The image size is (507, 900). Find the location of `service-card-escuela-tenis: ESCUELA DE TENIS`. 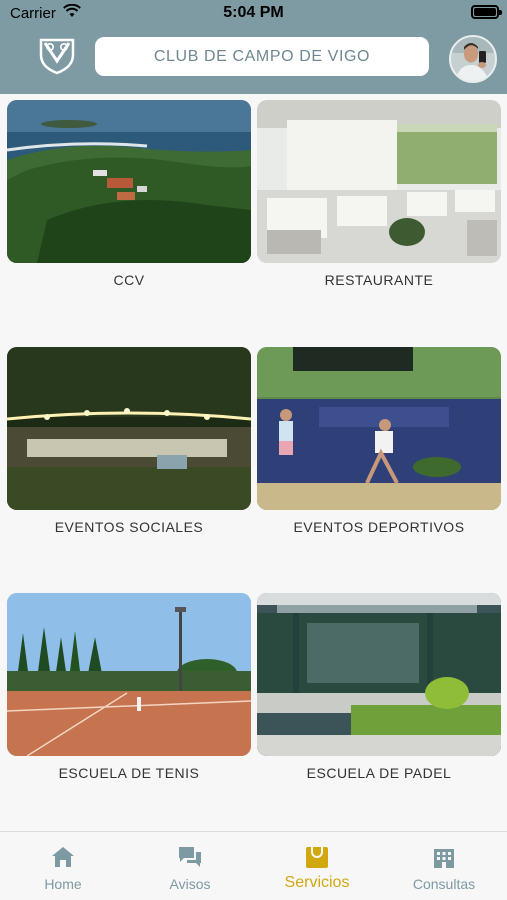

service-card-escuela-tenis: ESCUELA DE TENIS is located at coordinates (129, 687).